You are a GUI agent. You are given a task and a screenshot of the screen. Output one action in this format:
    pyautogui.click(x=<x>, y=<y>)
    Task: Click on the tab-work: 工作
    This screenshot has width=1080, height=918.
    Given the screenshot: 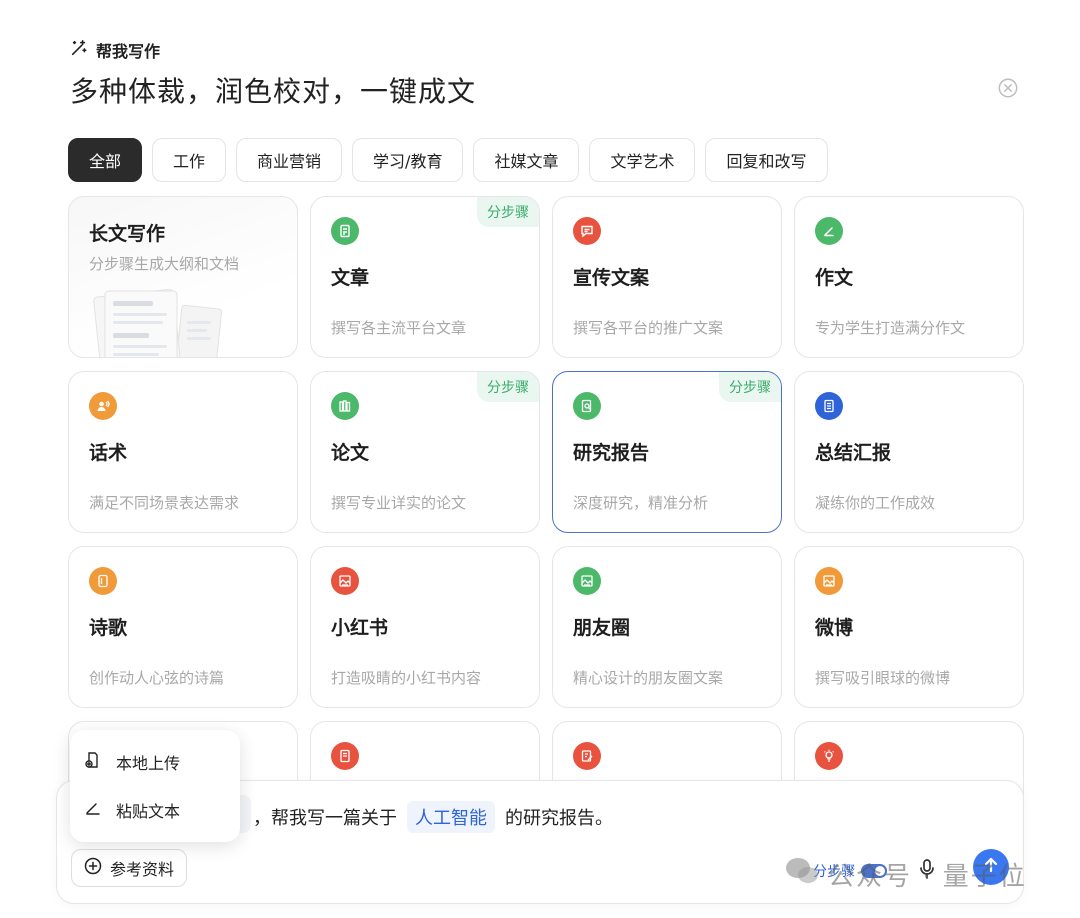 What is the action you would take?
    pyautogui.click(x=189, y=160)
    